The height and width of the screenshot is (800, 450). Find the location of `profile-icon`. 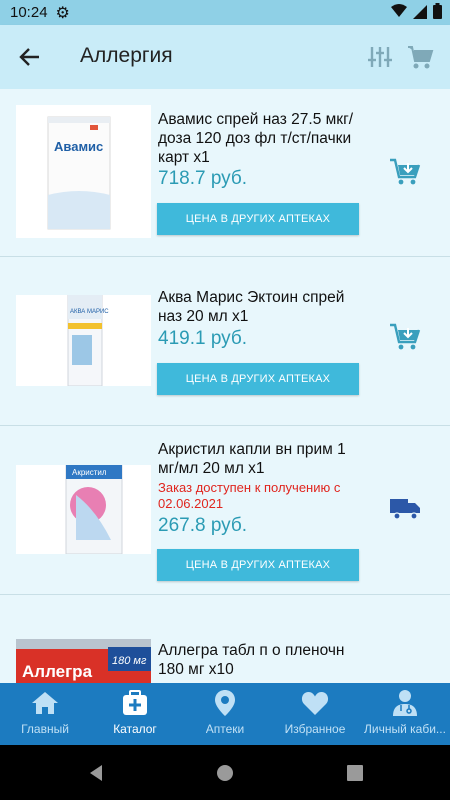

profile-icon is located at coordinates (405, 703).